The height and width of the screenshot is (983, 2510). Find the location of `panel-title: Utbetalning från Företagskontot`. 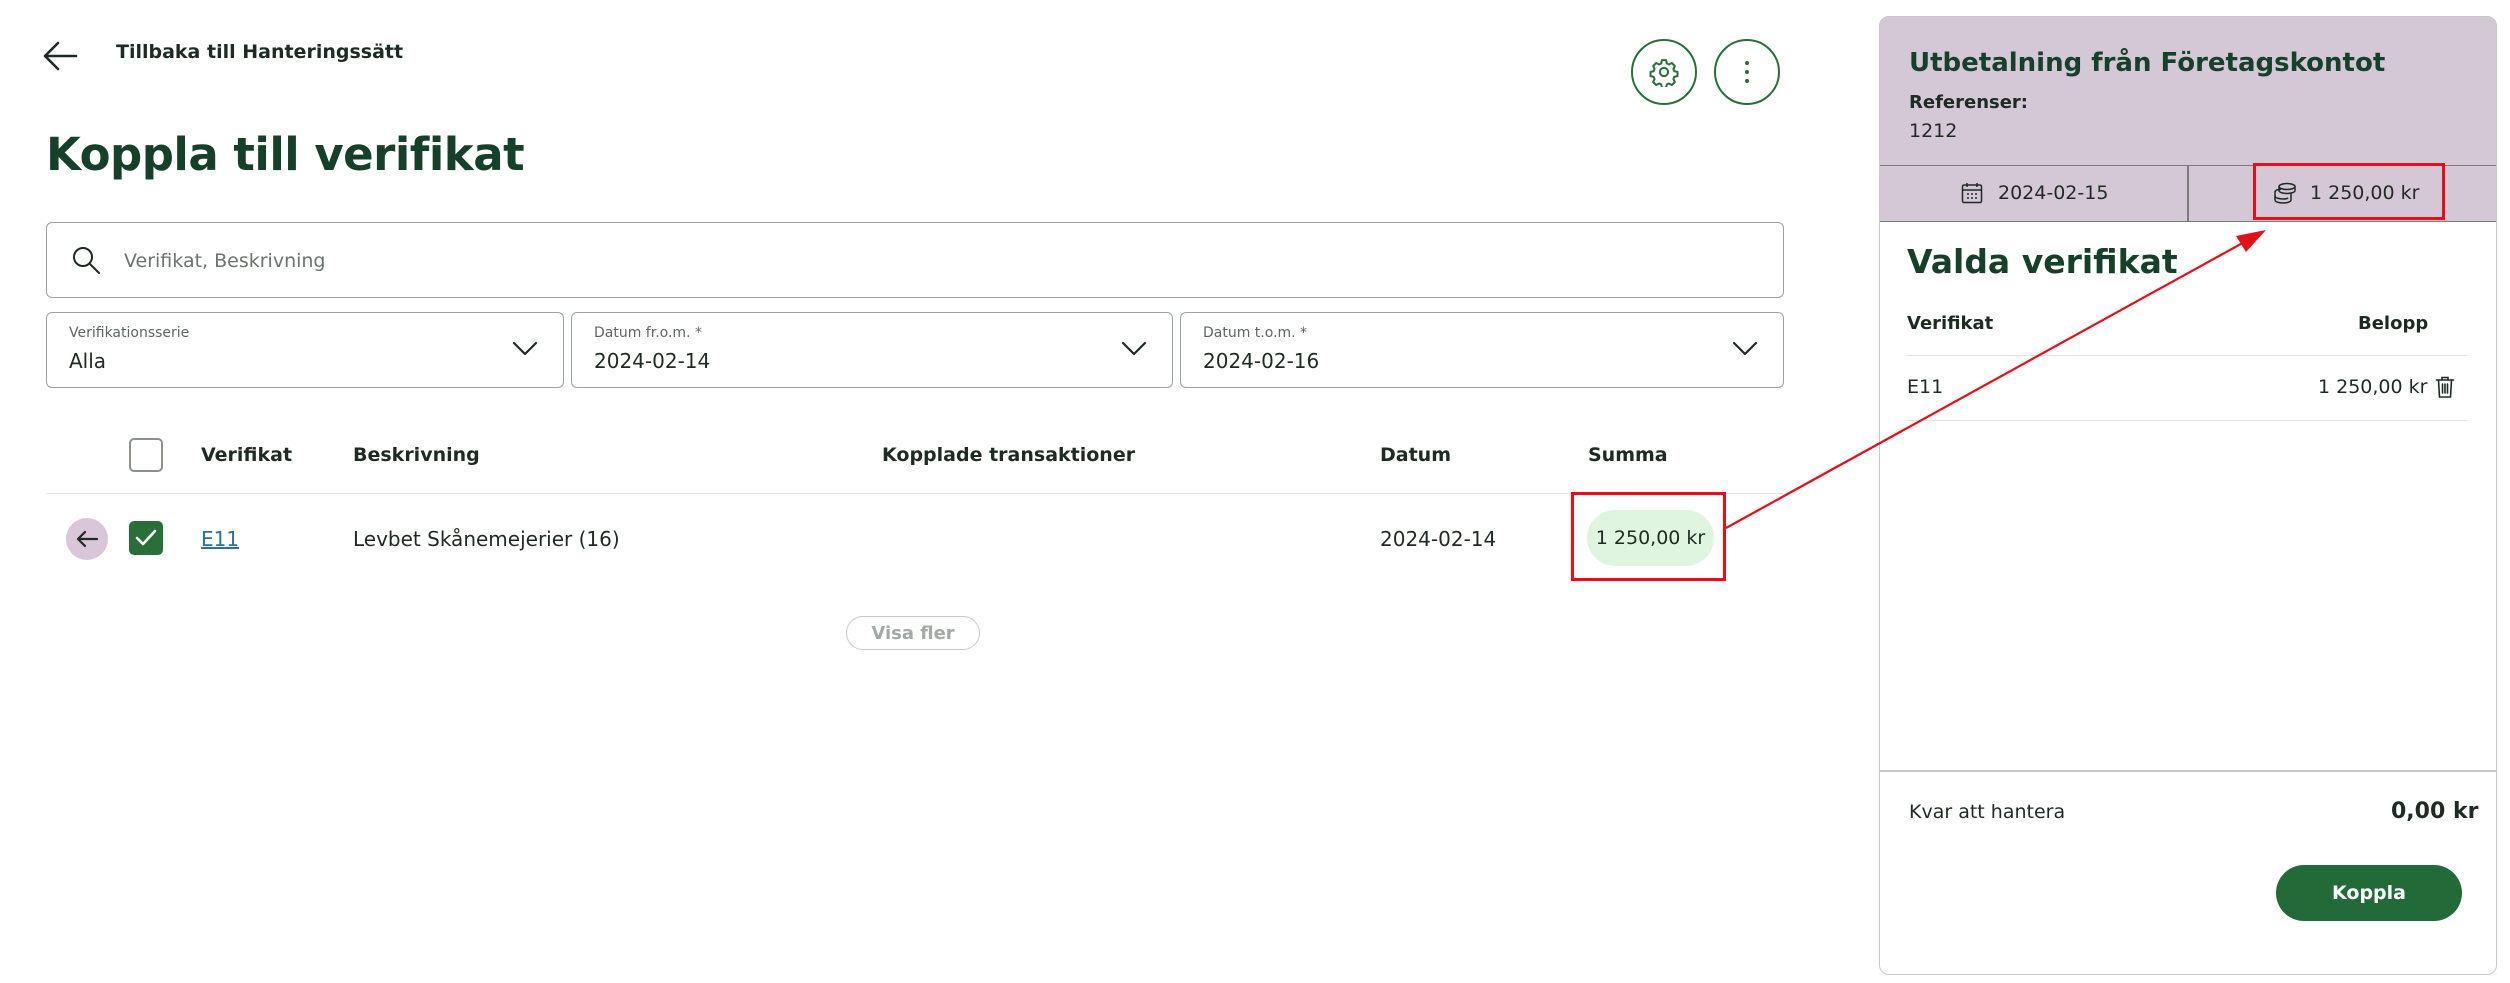

panel-title: Utbetalning från Företagskontot is located at coordinates (2147, 63).